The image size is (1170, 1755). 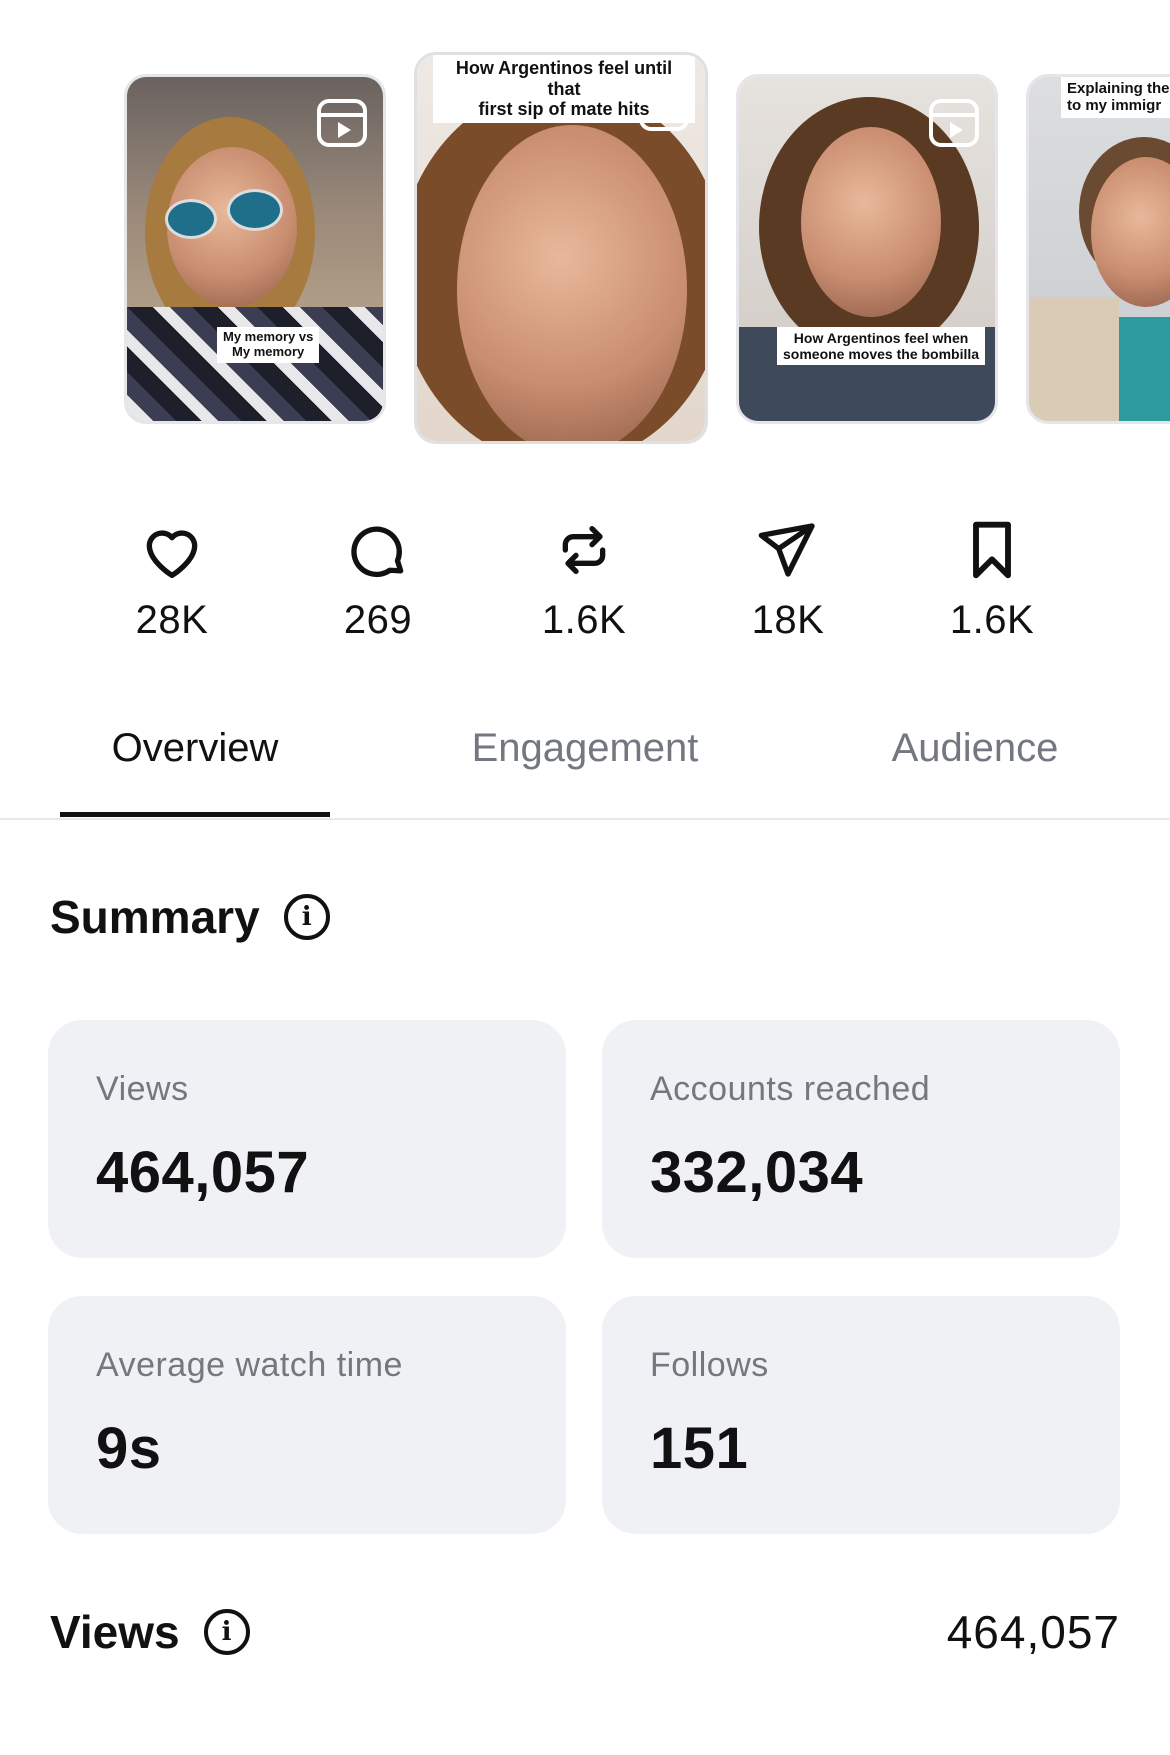 I want to click on tab-audience: Audience, so click(x=975, y=748).